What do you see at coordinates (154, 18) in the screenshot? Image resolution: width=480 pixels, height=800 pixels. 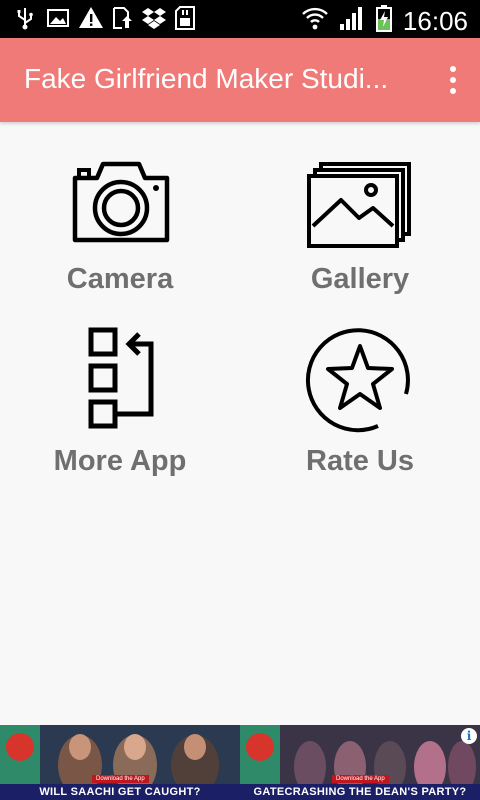 I see `dropbox-icon` at bounding box center [154, 18].